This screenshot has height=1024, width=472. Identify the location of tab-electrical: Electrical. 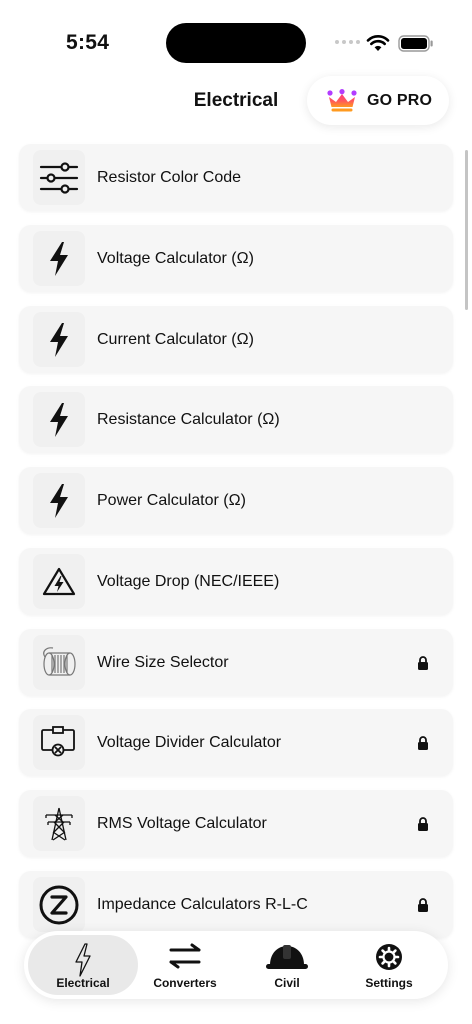
(83, 965).